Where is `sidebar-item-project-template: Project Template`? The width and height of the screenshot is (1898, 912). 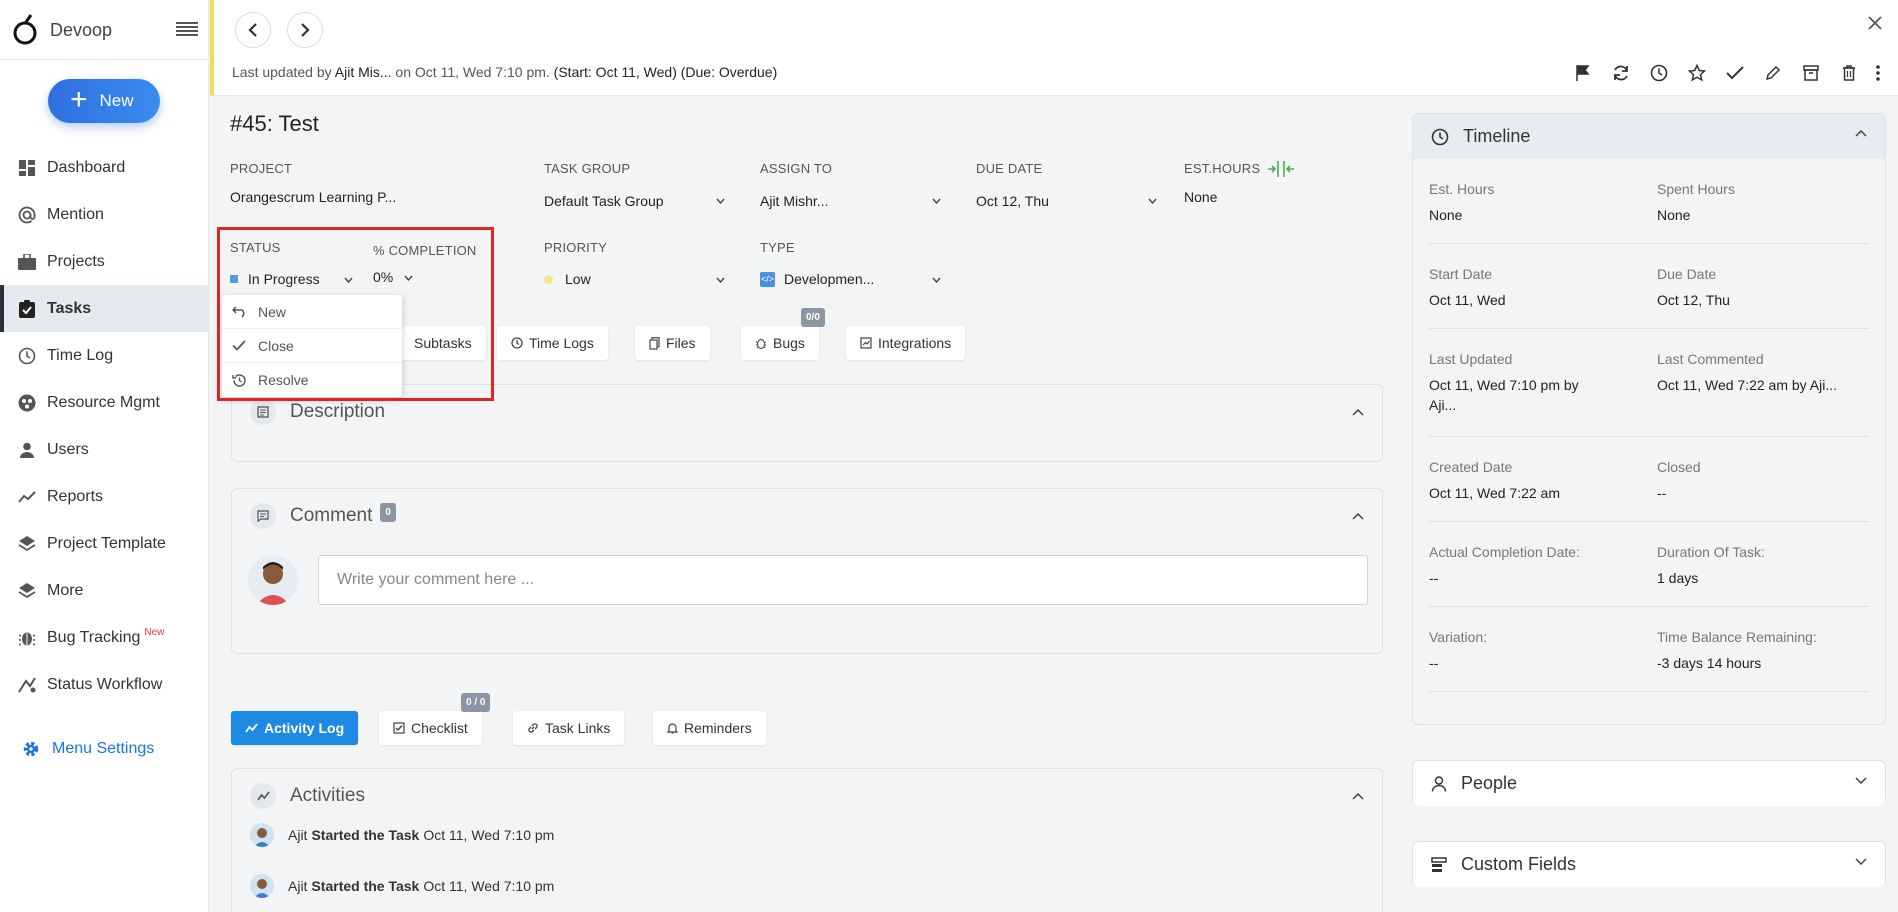
sidebar-item-project-template: Project Template is located at coordinates (104, 543).